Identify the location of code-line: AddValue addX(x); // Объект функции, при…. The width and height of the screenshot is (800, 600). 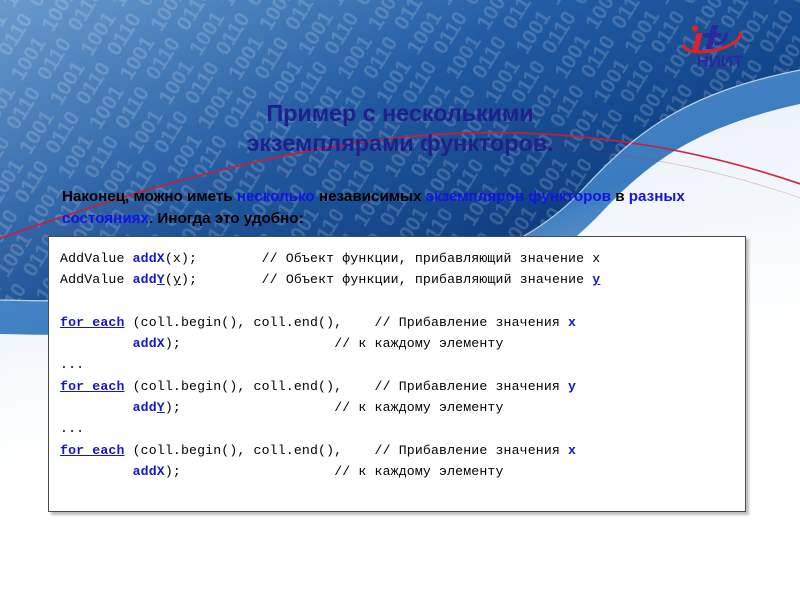
(330, 258).